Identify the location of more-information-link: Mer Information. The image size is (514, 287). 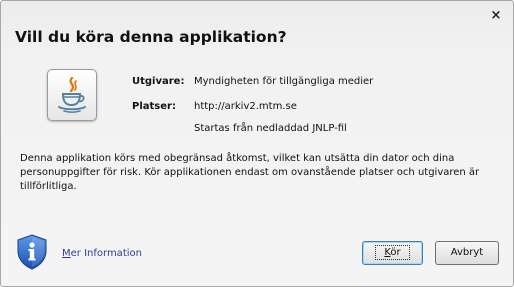
(102, 253).